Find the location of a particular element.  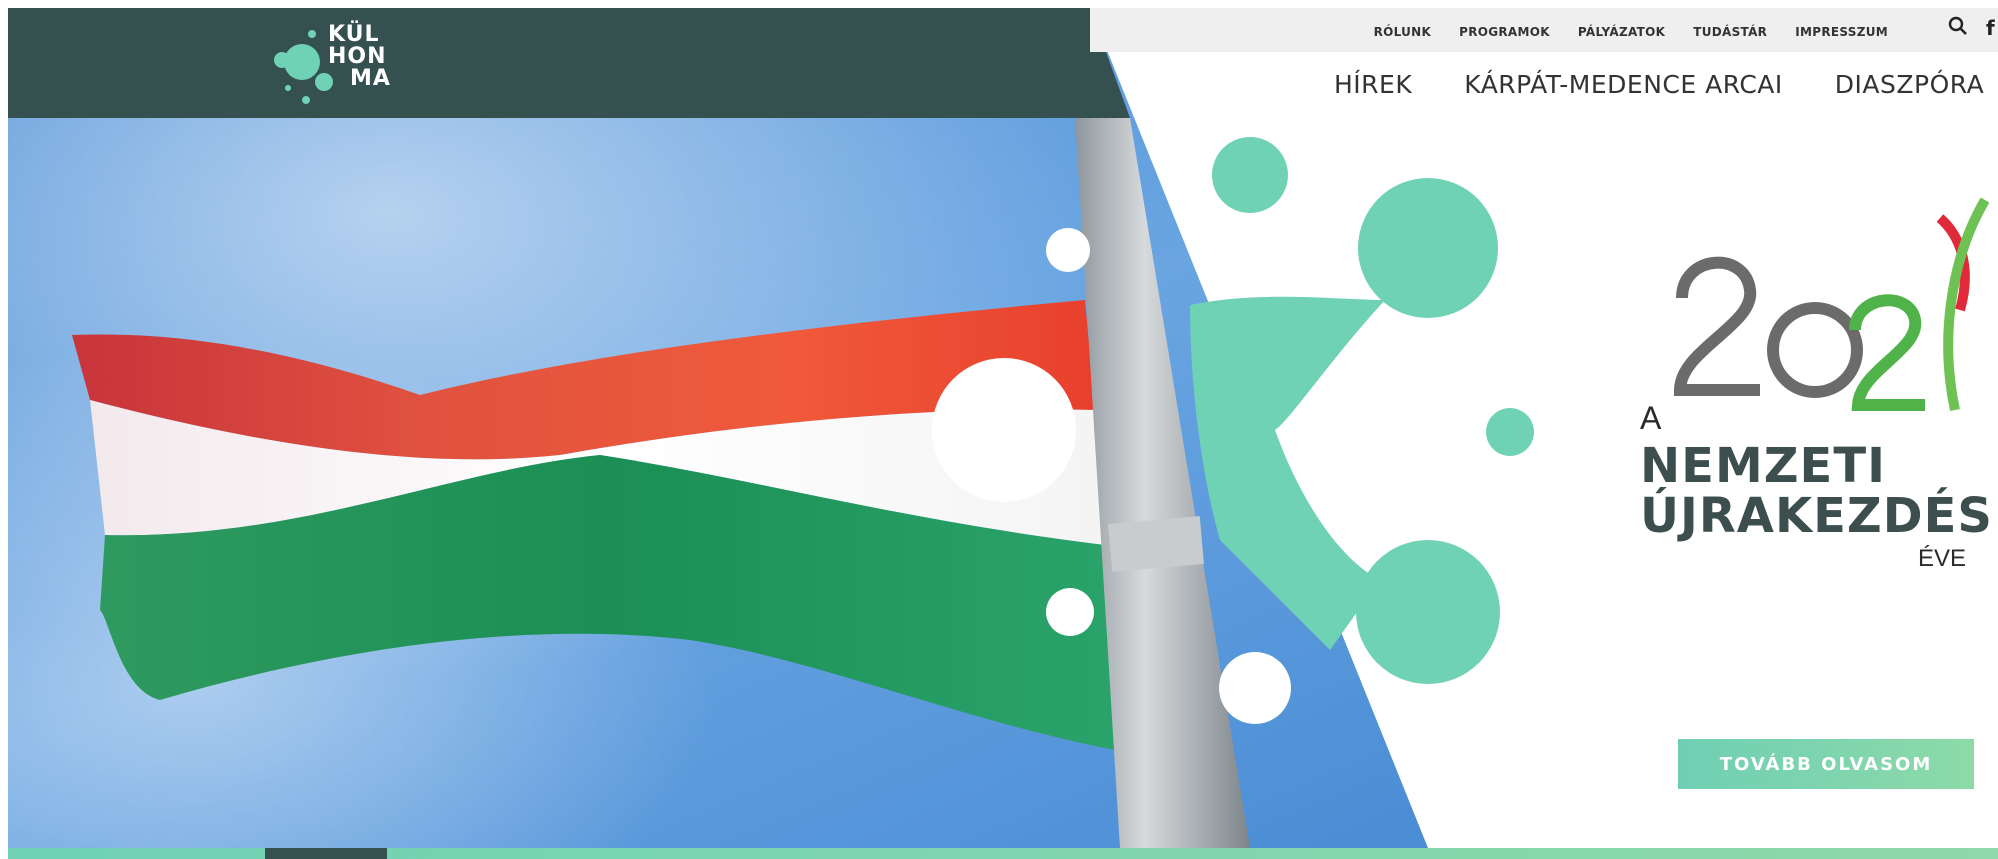

search-icon is located at coordinates (1958, 28).